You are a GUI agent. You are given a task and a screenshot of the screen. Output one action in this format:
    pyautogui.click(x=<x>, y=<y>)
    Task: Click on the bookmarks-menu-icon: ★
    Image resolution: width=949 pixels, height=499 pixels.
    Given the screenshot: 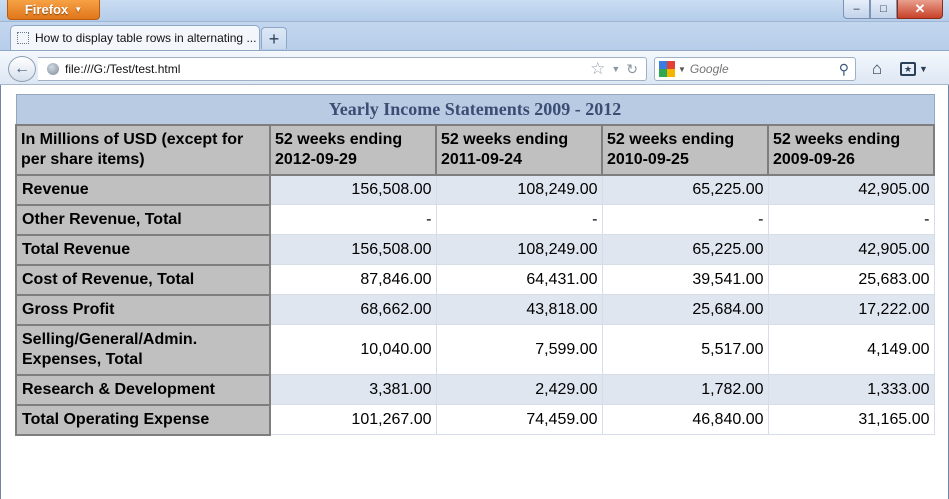 What is the action you would take?
    pyautogui.click(x=908, y=69)
    